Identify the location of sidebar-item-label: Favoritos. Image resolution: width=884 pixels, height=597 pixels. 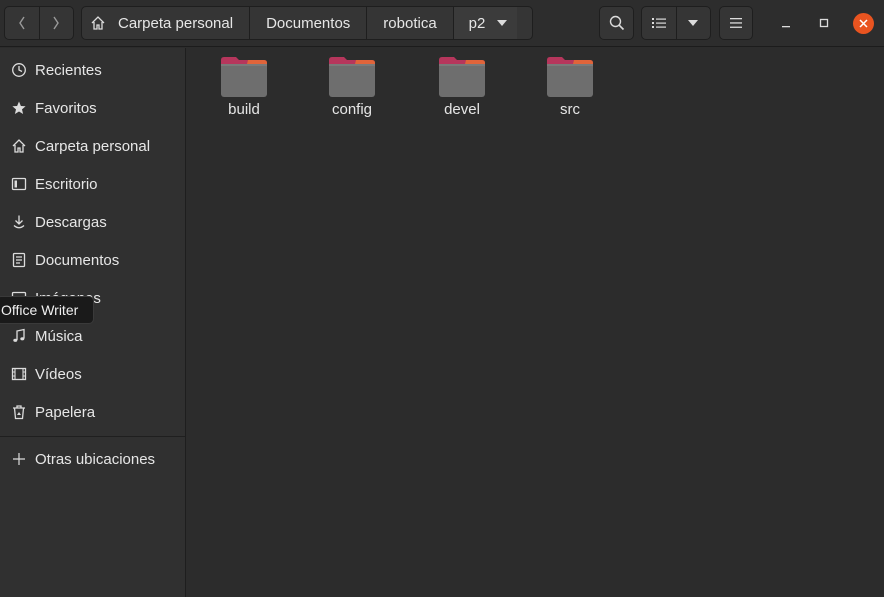
(66, 108).